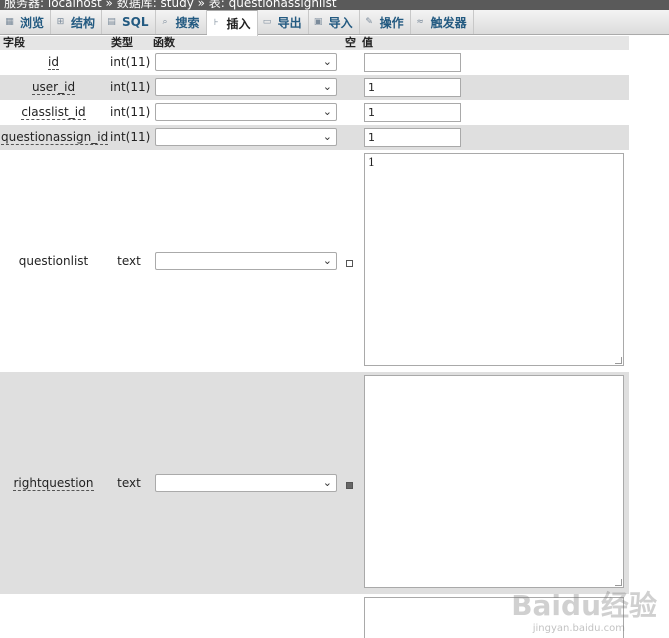 This screenshot has height=638, width=669. I want to click on header-value: 值, so click(367, 42).